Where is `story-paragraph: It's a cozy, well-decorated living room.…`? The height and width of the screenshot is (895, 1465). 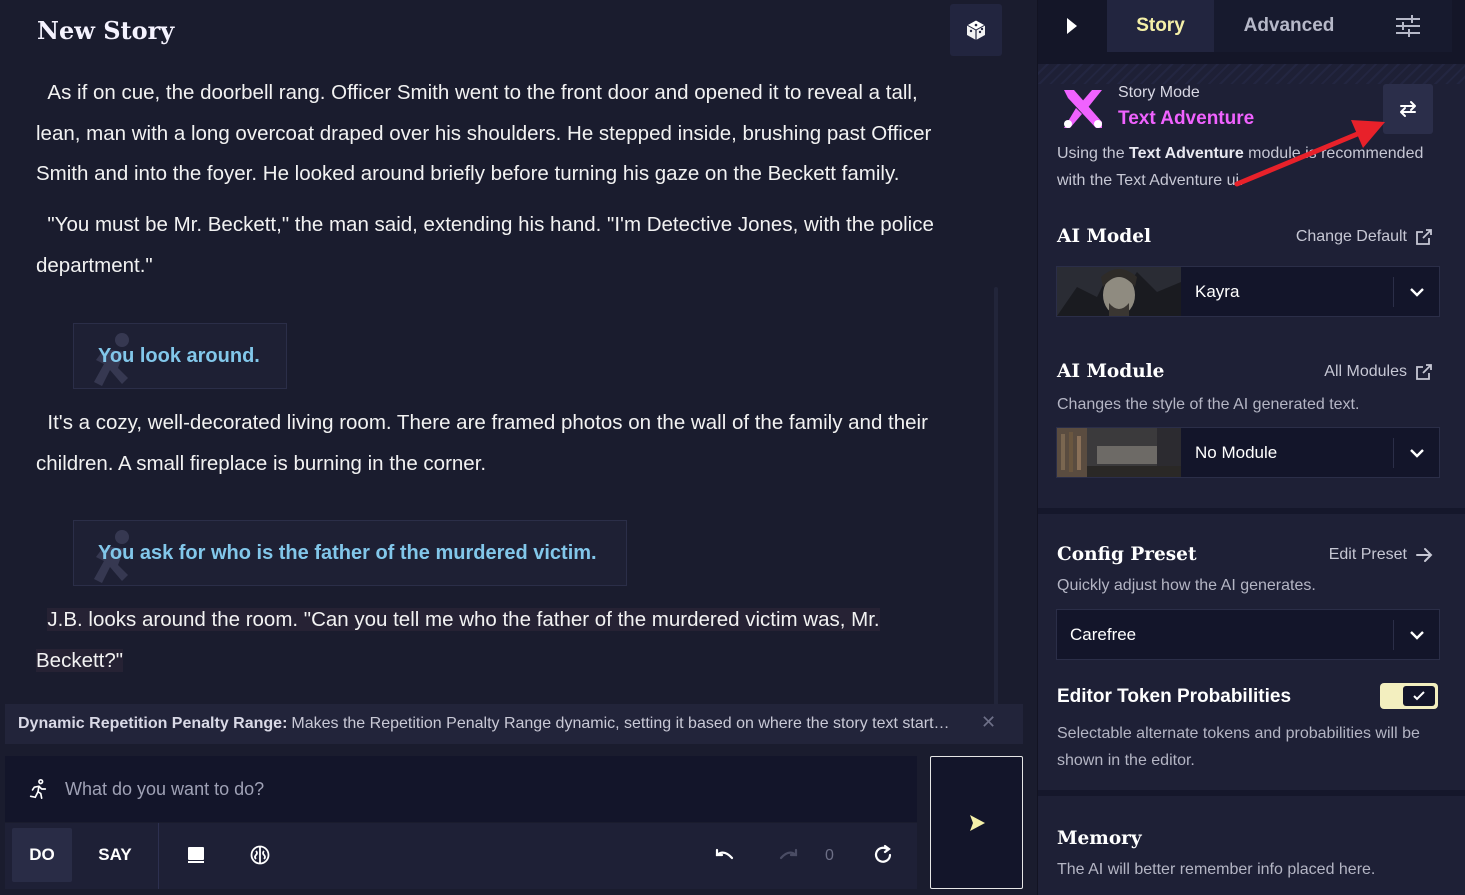 story-paragraph: It's a cozy, well-decorated living room.… is located at coordinates (501, 443).